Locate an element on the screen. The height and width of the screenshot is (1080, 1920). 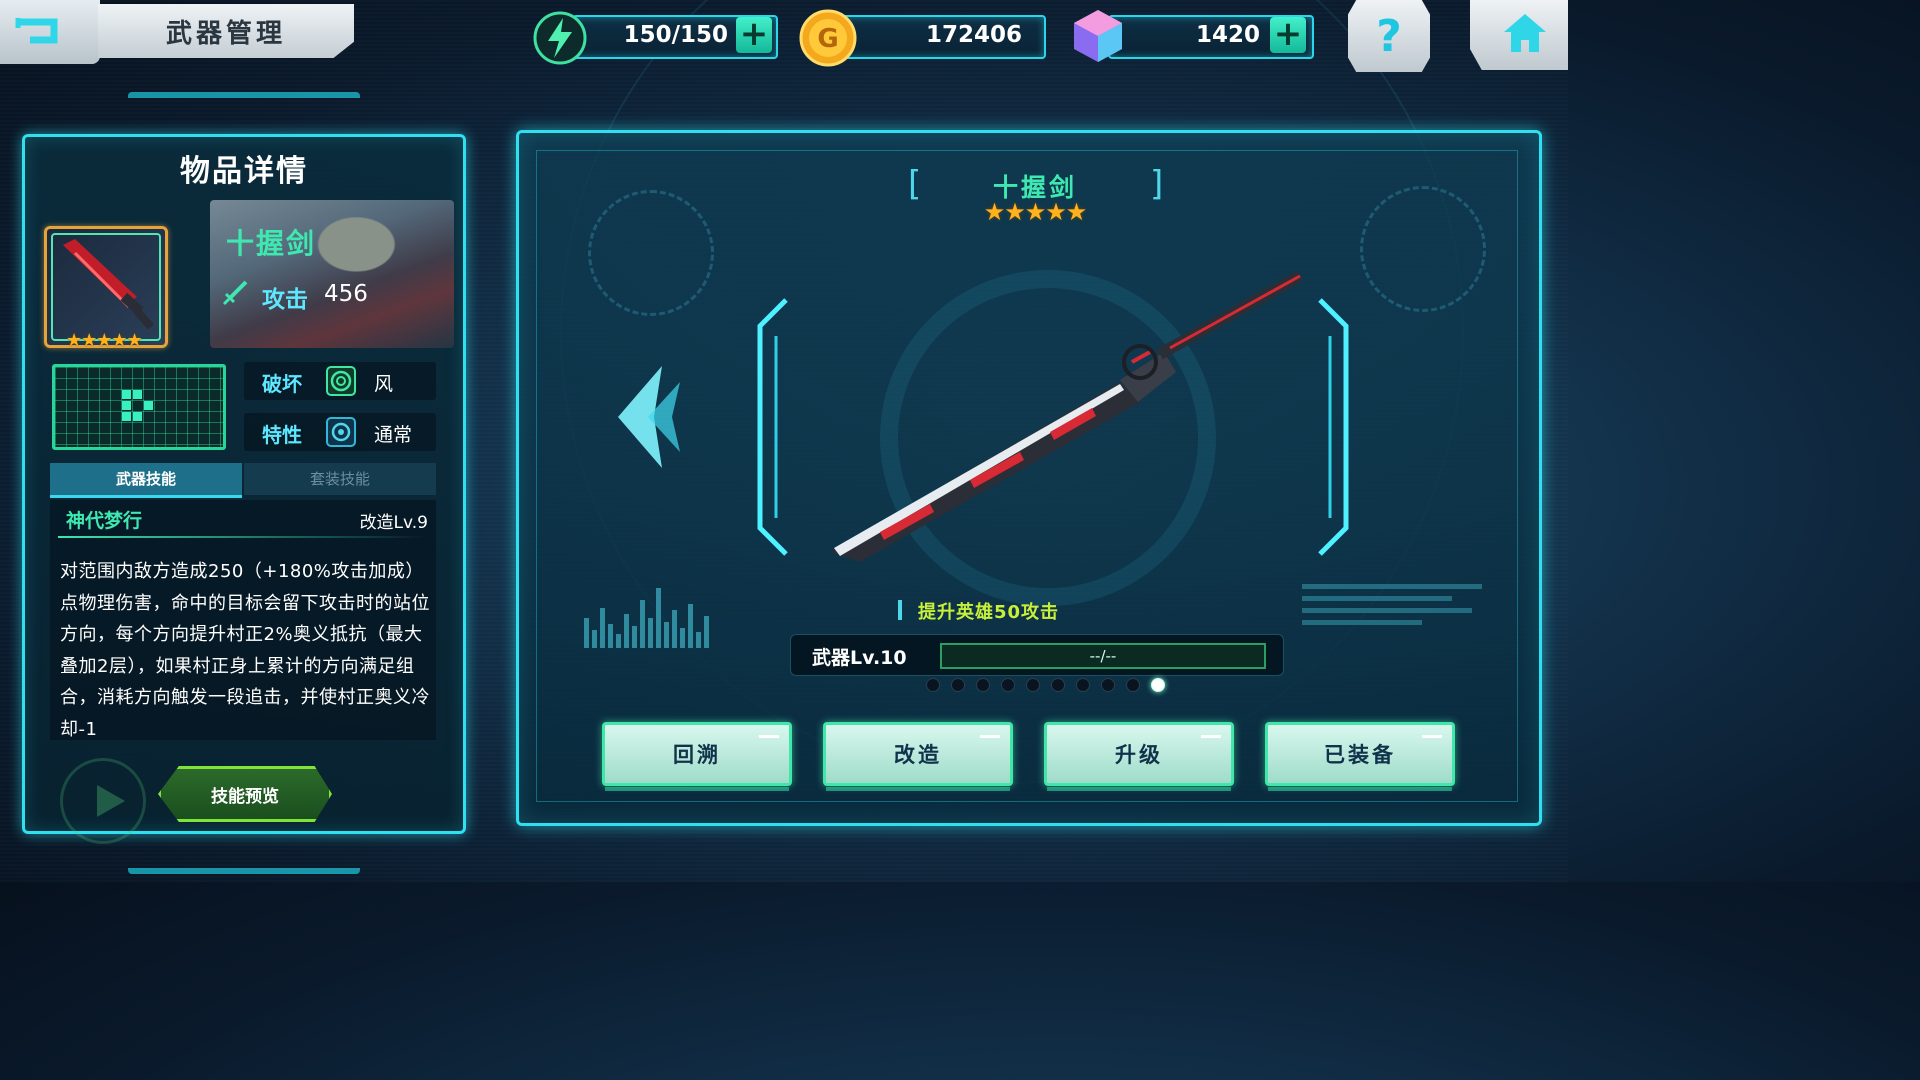
rollback-button-label: 回溯 is located at coordinates (697, 755).